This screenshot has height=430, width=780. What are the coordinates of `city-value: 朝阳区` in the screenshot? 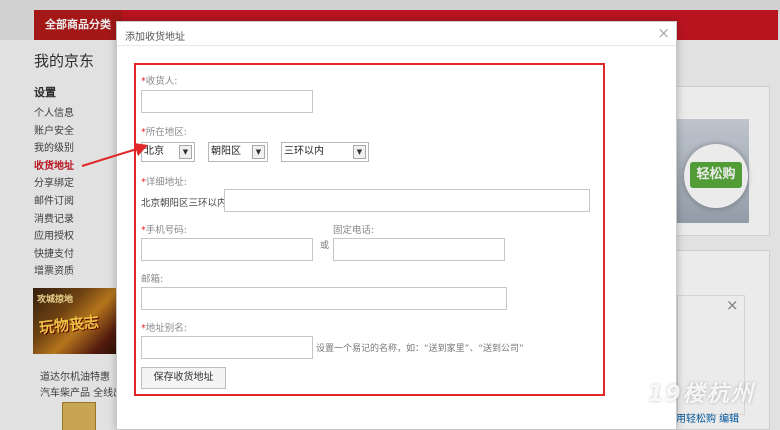 It's located at (226, 151).